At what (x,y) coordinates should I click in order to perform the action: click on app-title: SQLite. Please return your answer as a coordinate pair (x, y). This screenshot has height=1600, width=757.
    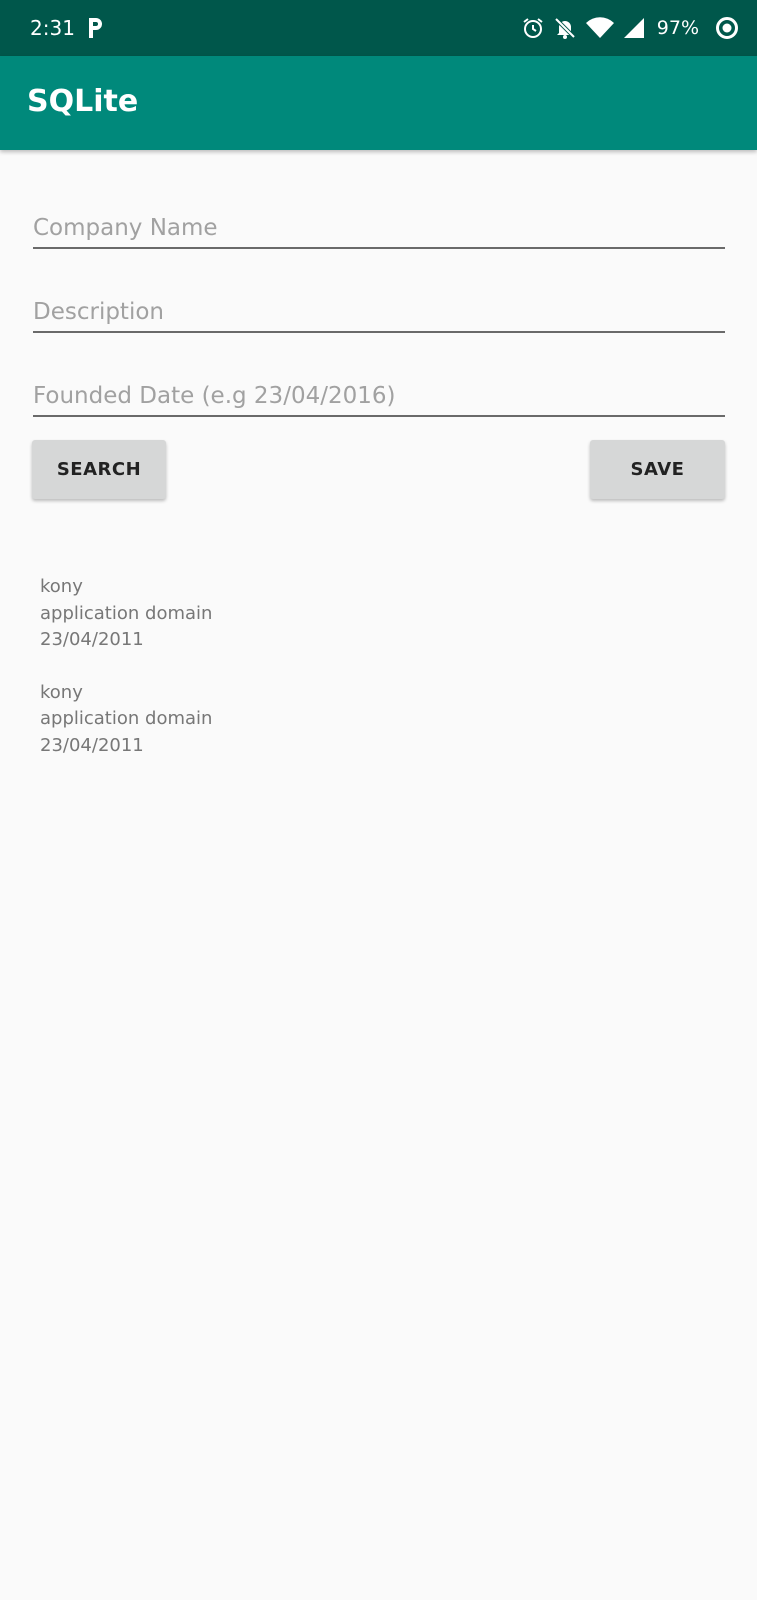
    Looking at the image, I should click on (83, 101).